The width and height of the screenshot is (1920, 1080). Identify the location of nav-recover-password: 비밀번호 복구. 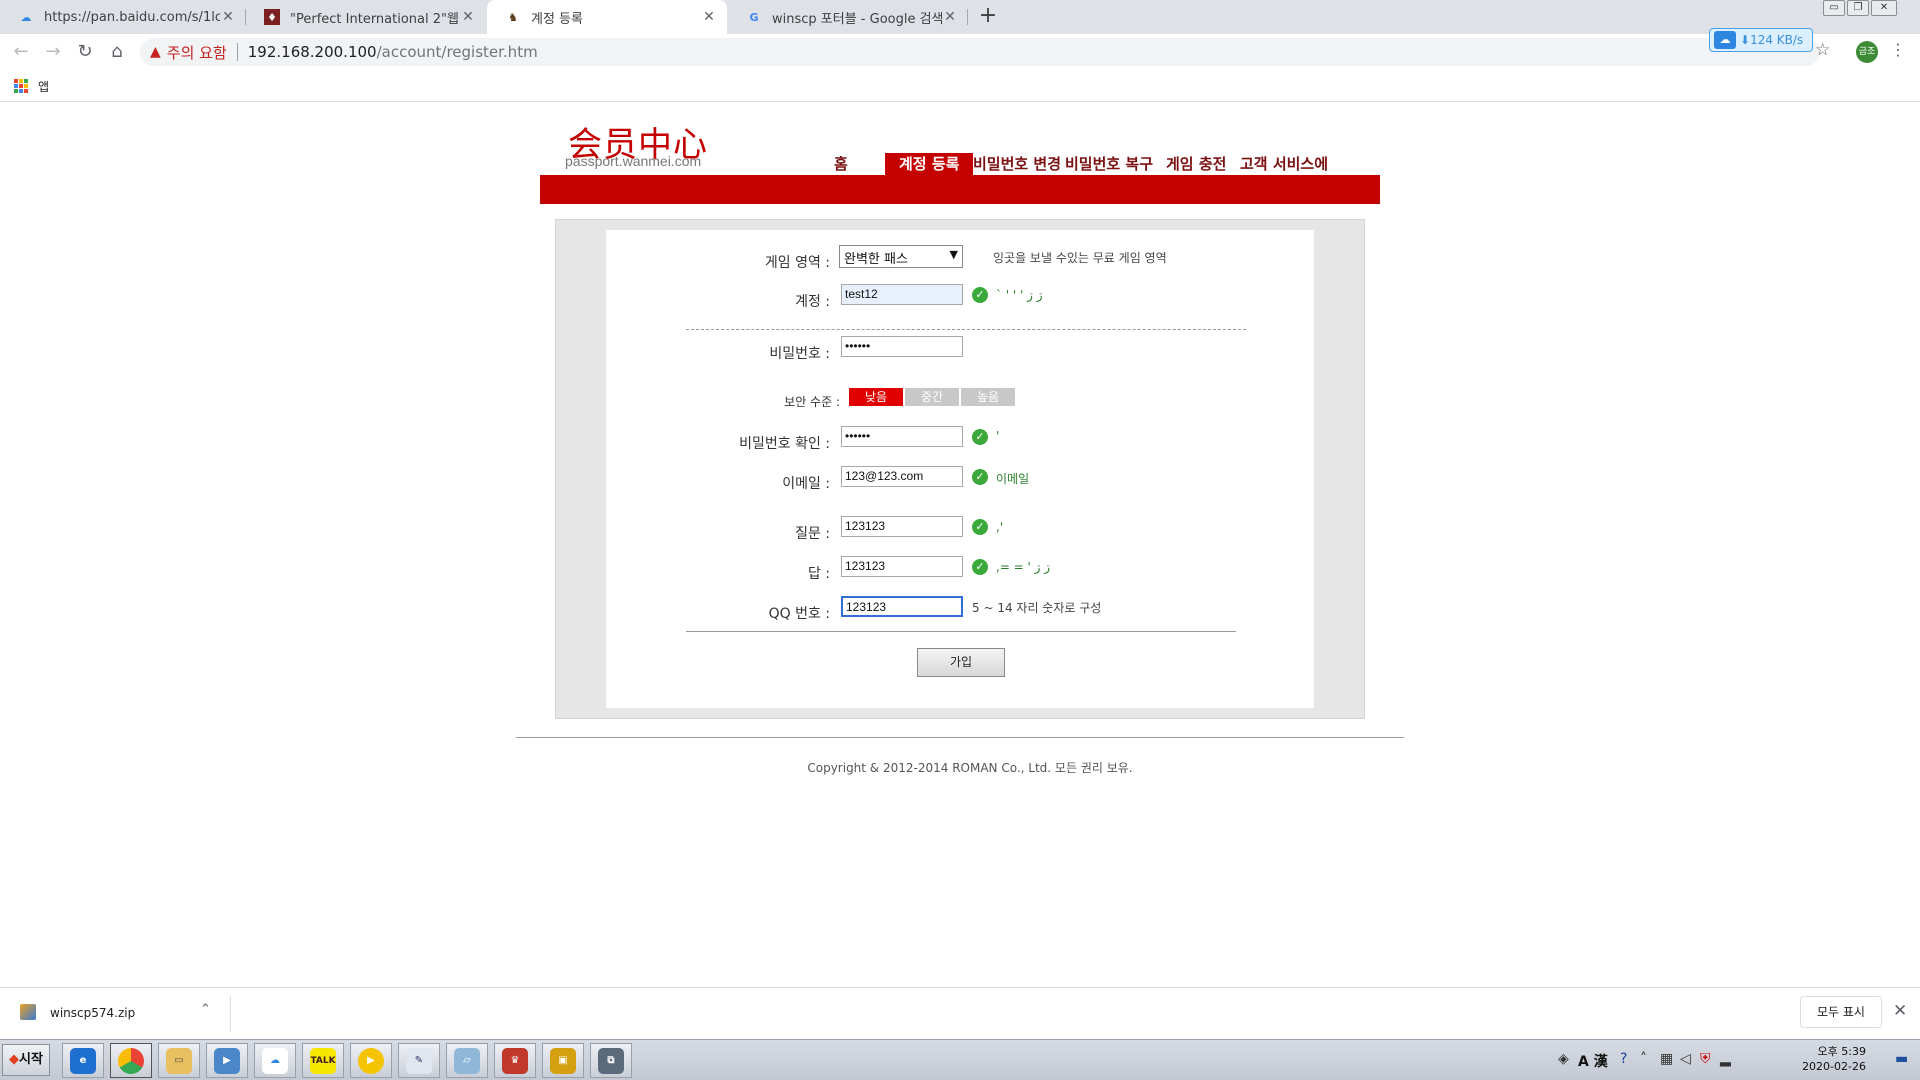
(1109, 164).